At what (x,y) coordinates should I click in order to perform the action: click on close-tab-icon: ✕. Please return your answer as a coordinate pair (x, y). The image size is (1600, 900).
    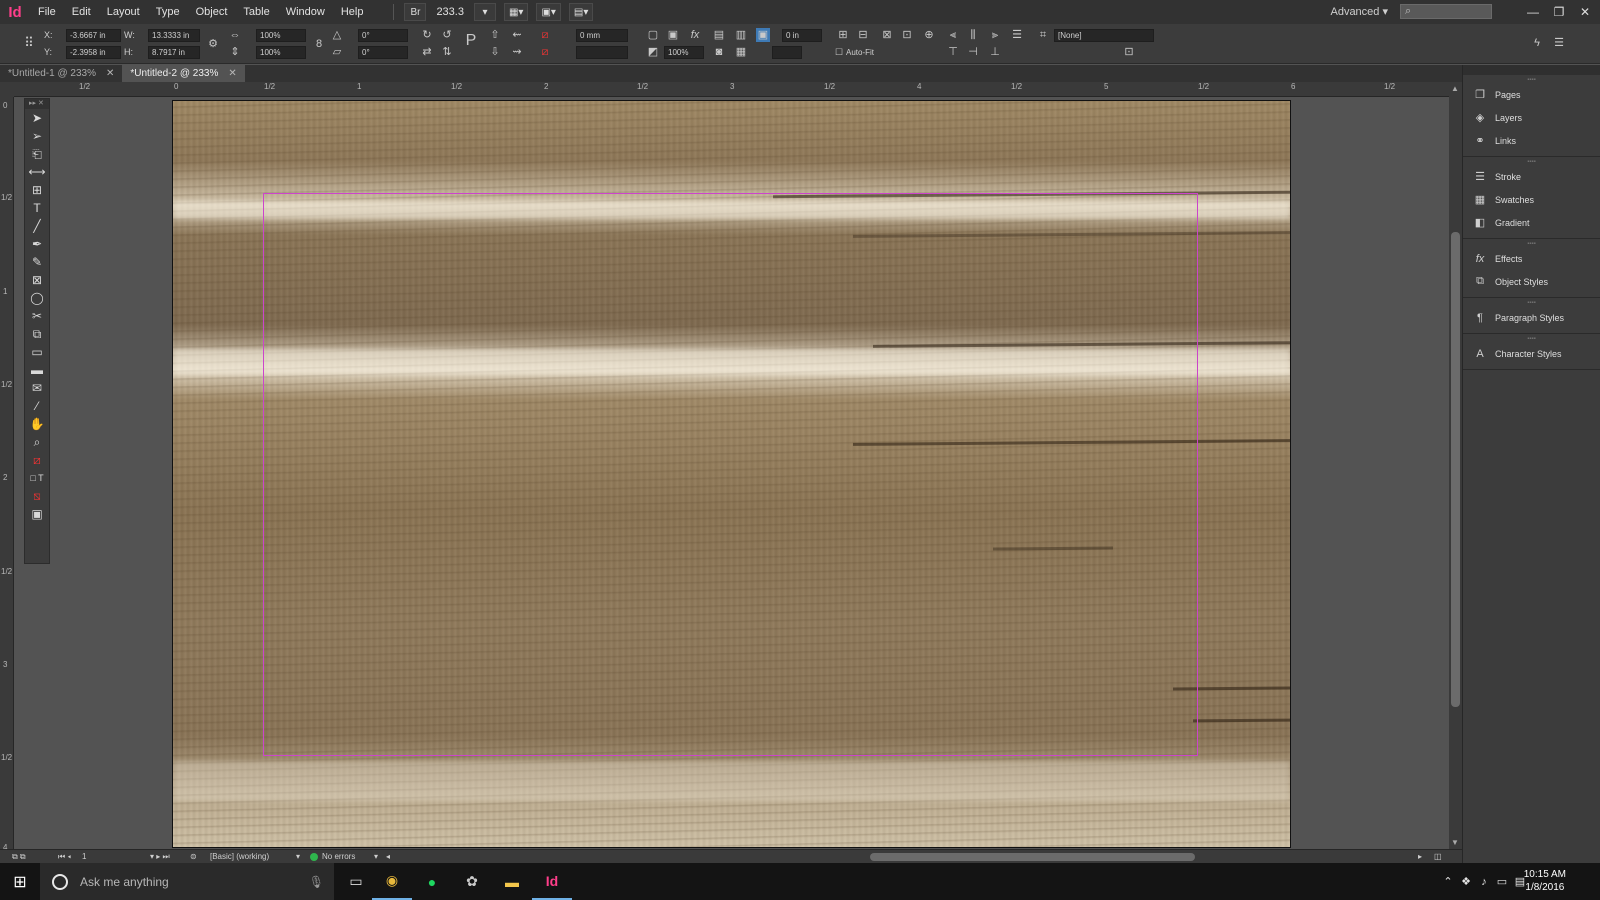
    Looking at the image, I should click on (110, 73).